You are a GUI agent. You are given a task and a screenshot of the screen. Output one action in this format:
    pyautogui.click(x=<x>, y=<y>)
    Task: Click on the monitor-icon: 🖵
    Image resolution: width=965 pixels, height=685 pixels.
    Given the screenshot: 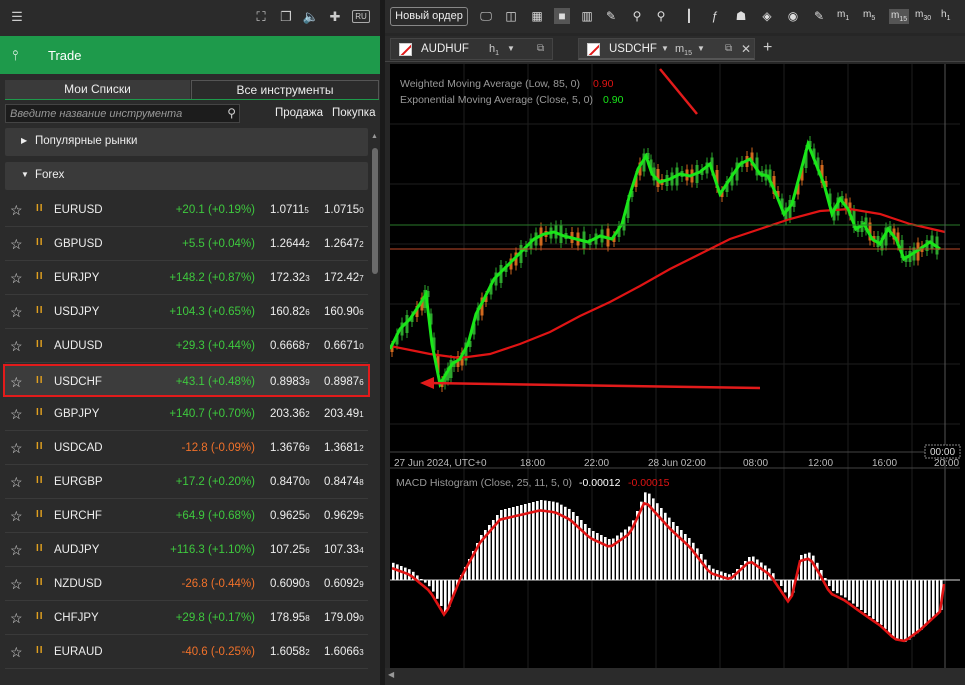 What is the action you would take?
    pyautogui.click(x=486, y=16)
    